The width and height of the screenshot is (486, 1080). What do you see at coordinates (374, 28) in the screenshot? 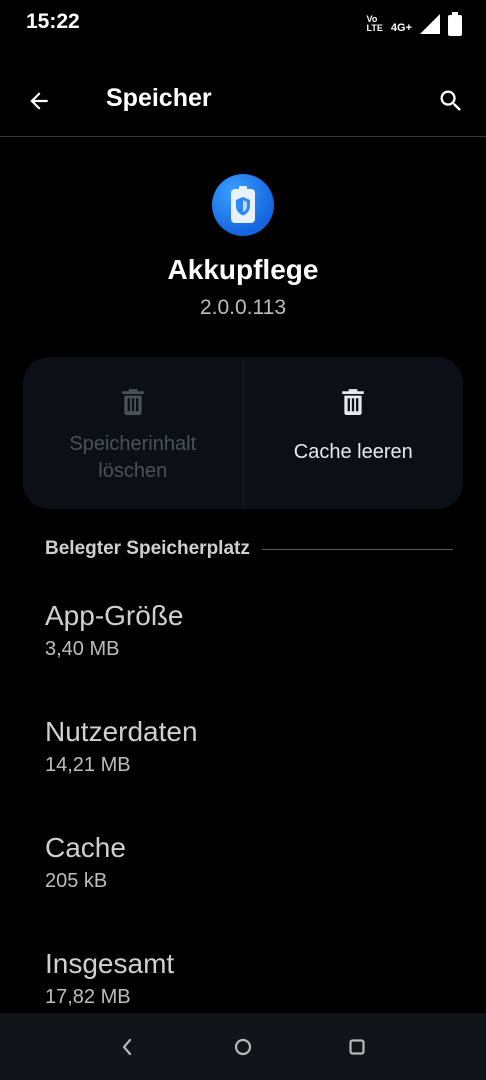
I see `volte-bottom-label: LTE` at bounding box center [374, 28].